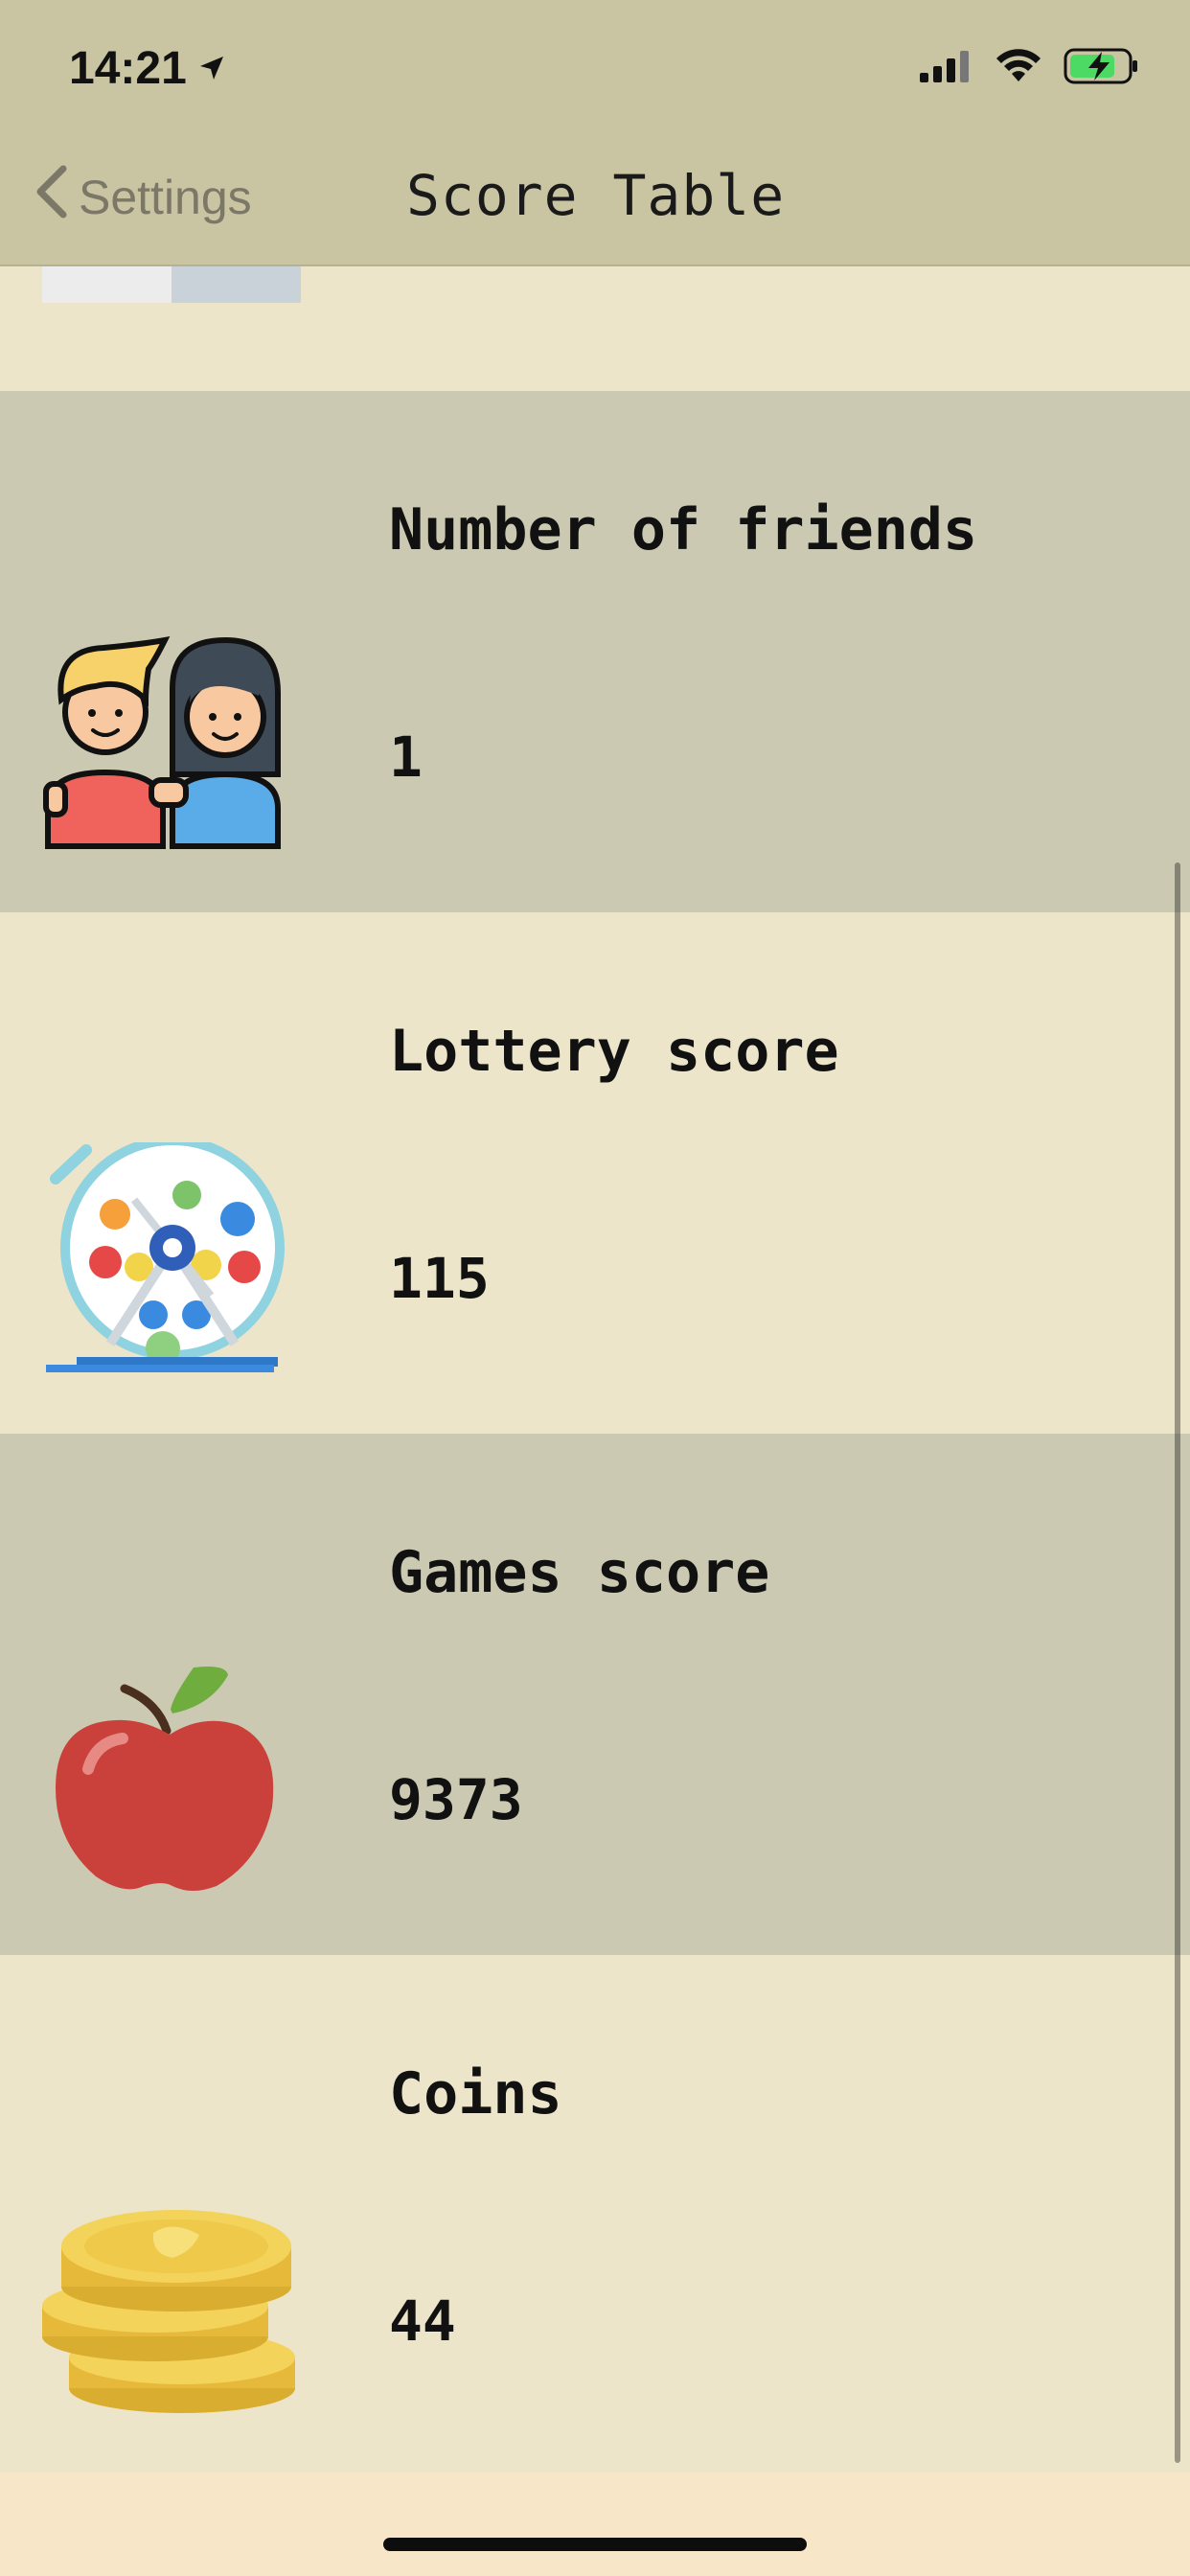 This screenshot has width=1190, height=2576. Describe the element at coordinates (596, 195) in the screenshot. I see `page-title: Score Table` at that location.